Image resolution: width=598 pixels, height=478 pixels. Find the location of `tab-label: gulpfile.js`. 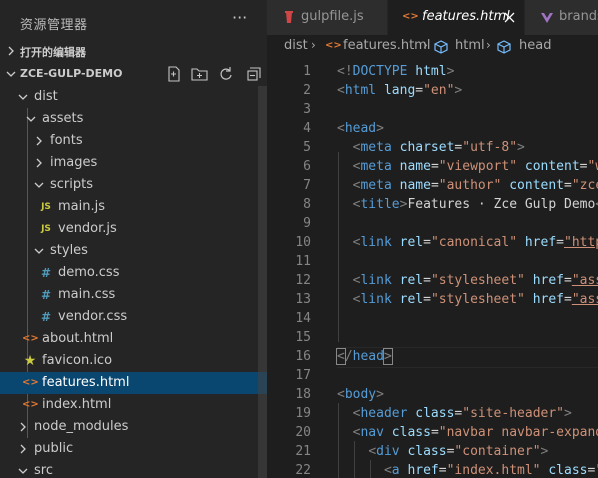

tab-label: gulpfile.js is located at coordinates (332, 16).